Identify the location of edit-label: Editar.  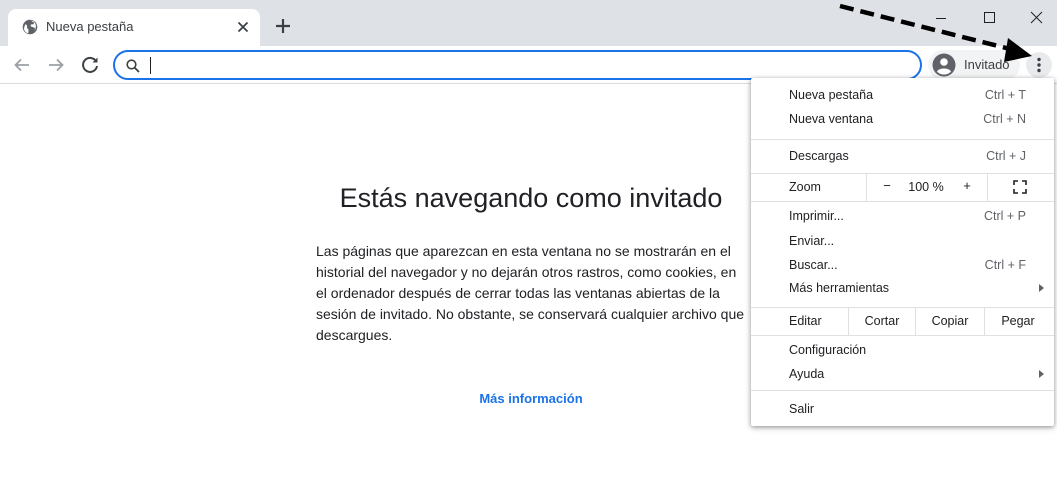
(805, 321).